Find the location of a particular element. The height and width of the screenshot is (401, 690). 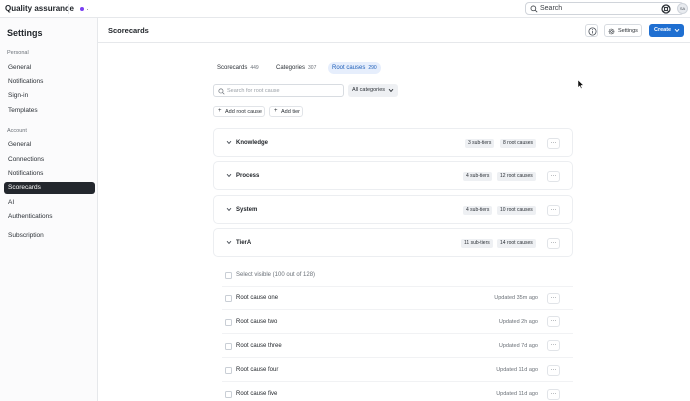

add-root-cause-button: + Add root cause is located at coordinates (239, 111).